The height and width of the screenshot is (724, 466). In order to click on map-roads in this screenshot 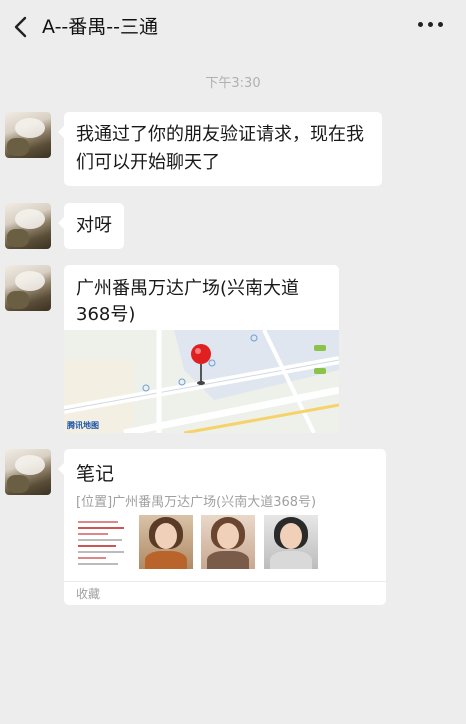, I will do `click(201, 381)`.